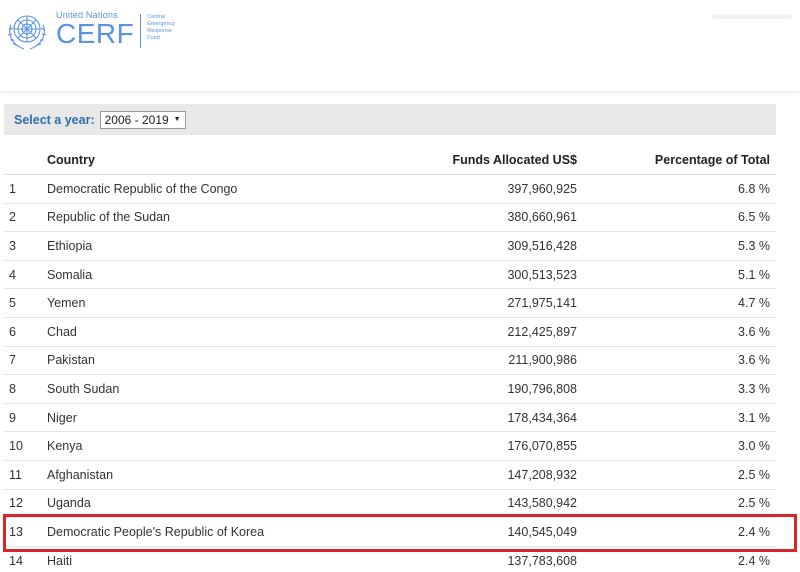 The width and height of the screenshot is (800, 572). I want to click on cell-rank: 10, so click(16, 446).